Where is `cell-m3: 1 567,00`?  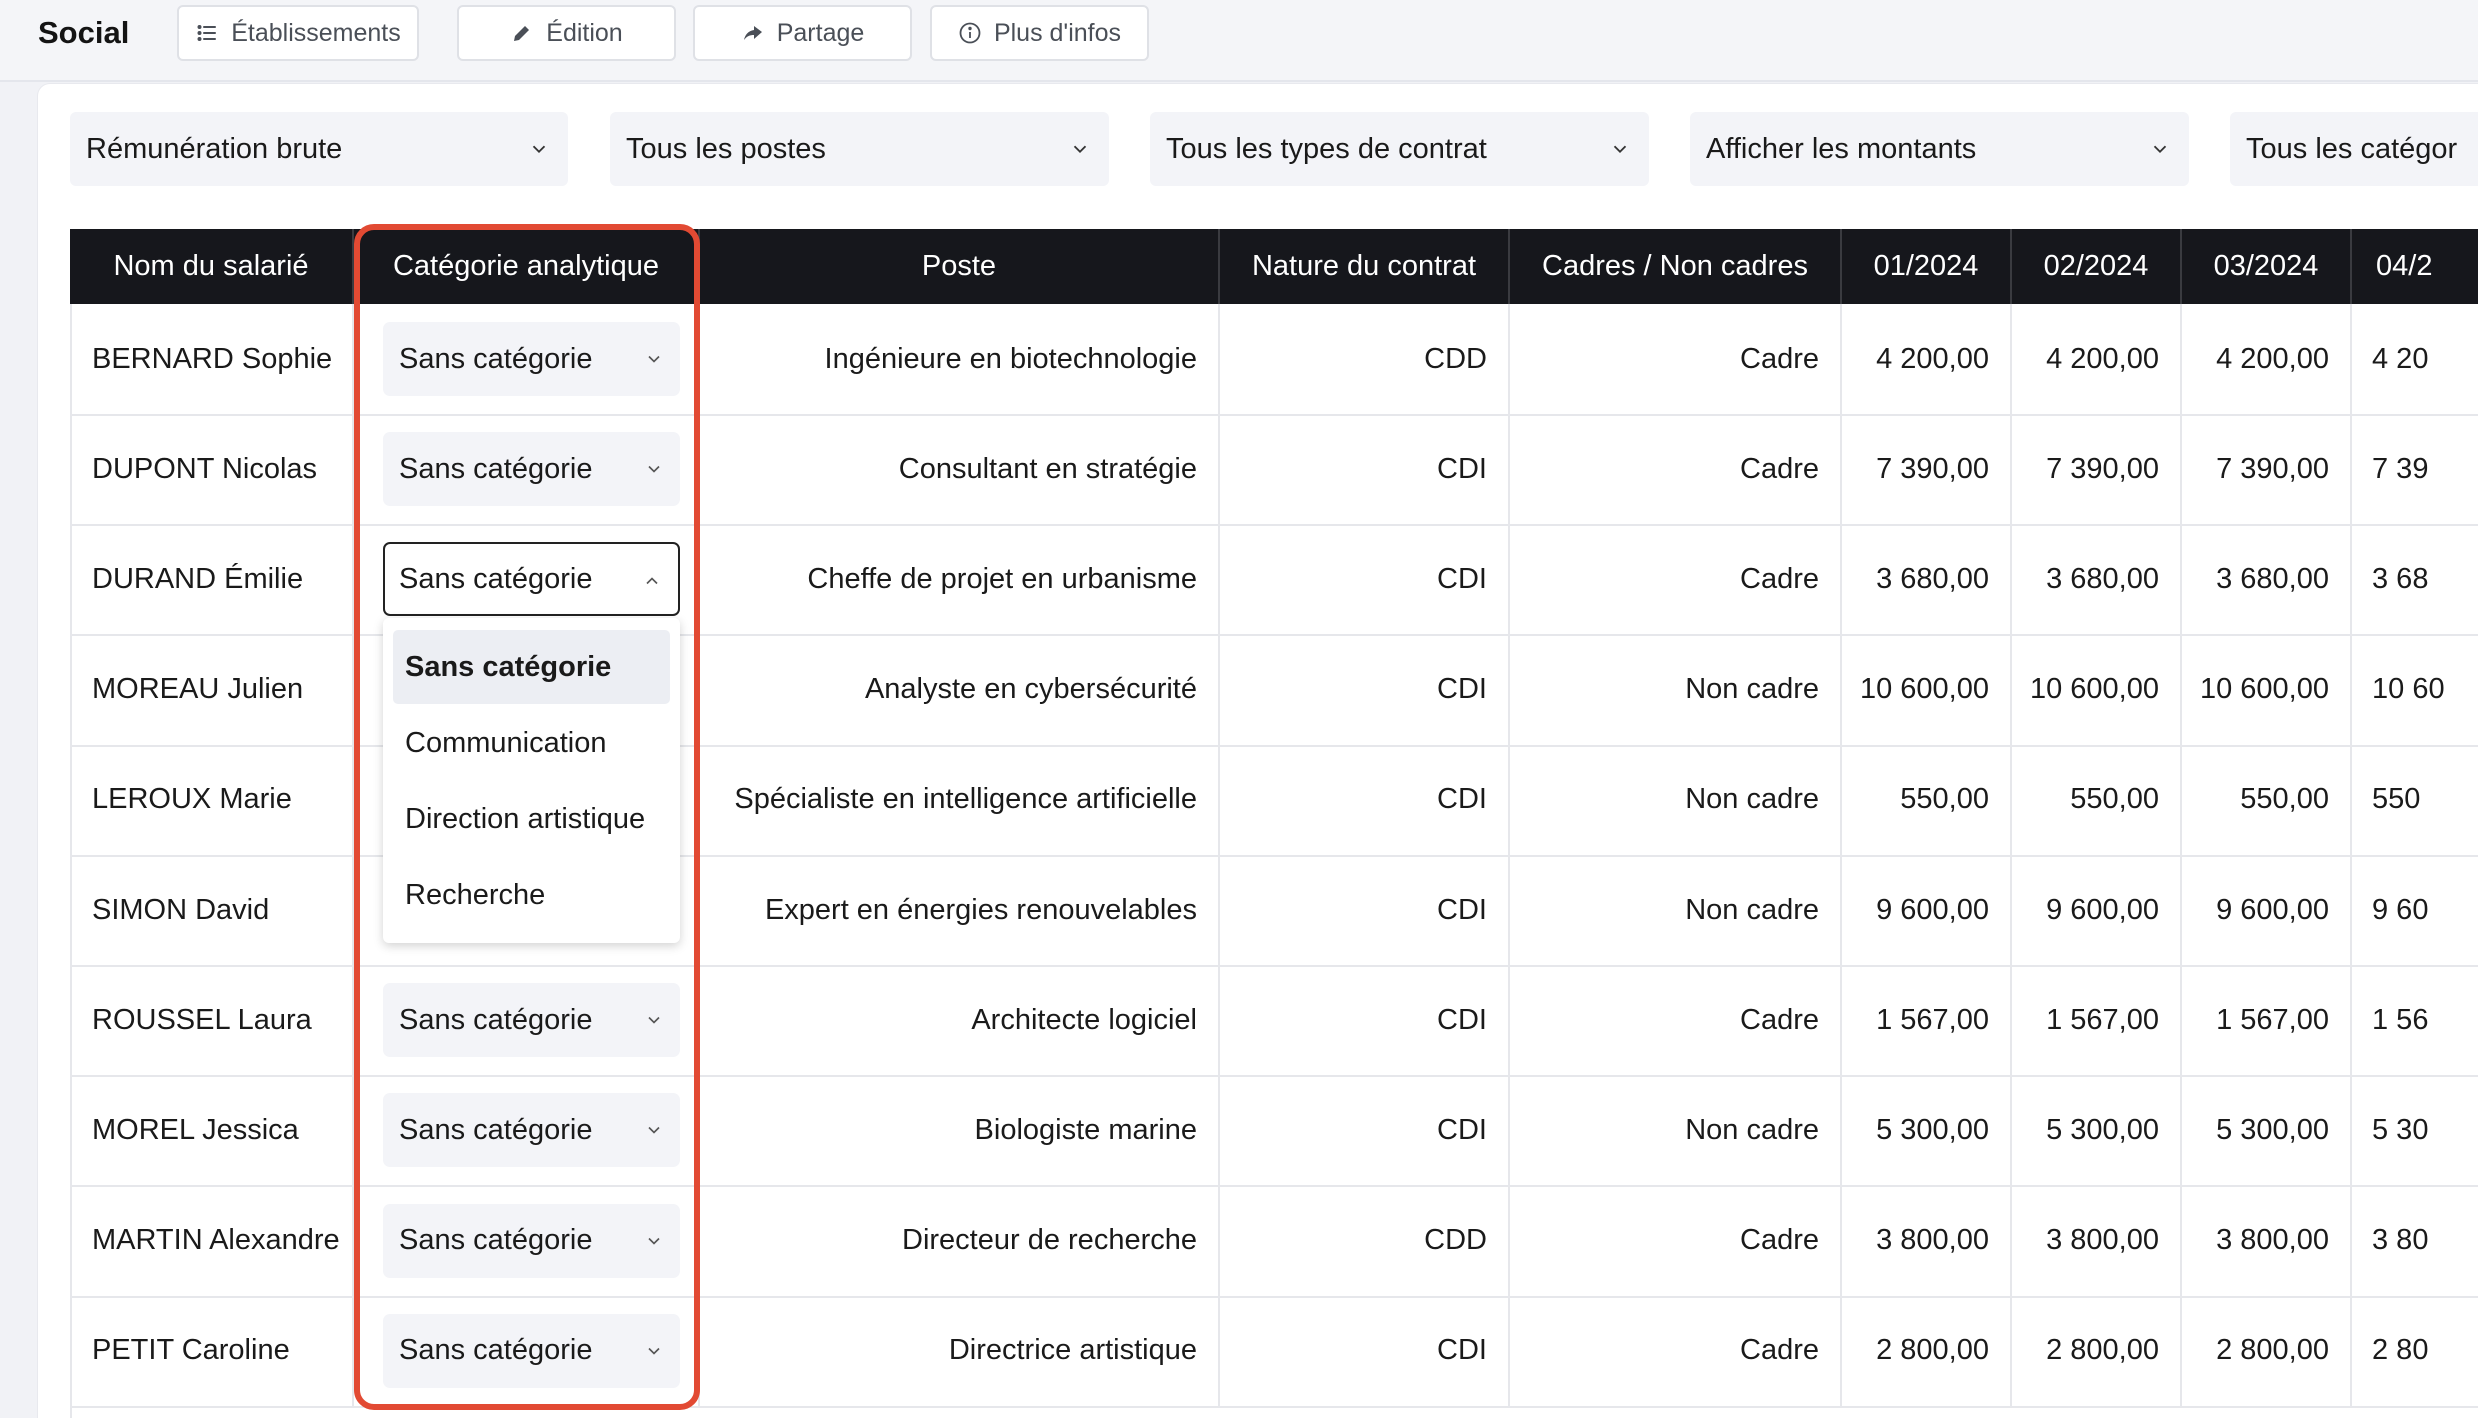
cell-m3: 1 567,00 is located at coordinates (2267, 1020).